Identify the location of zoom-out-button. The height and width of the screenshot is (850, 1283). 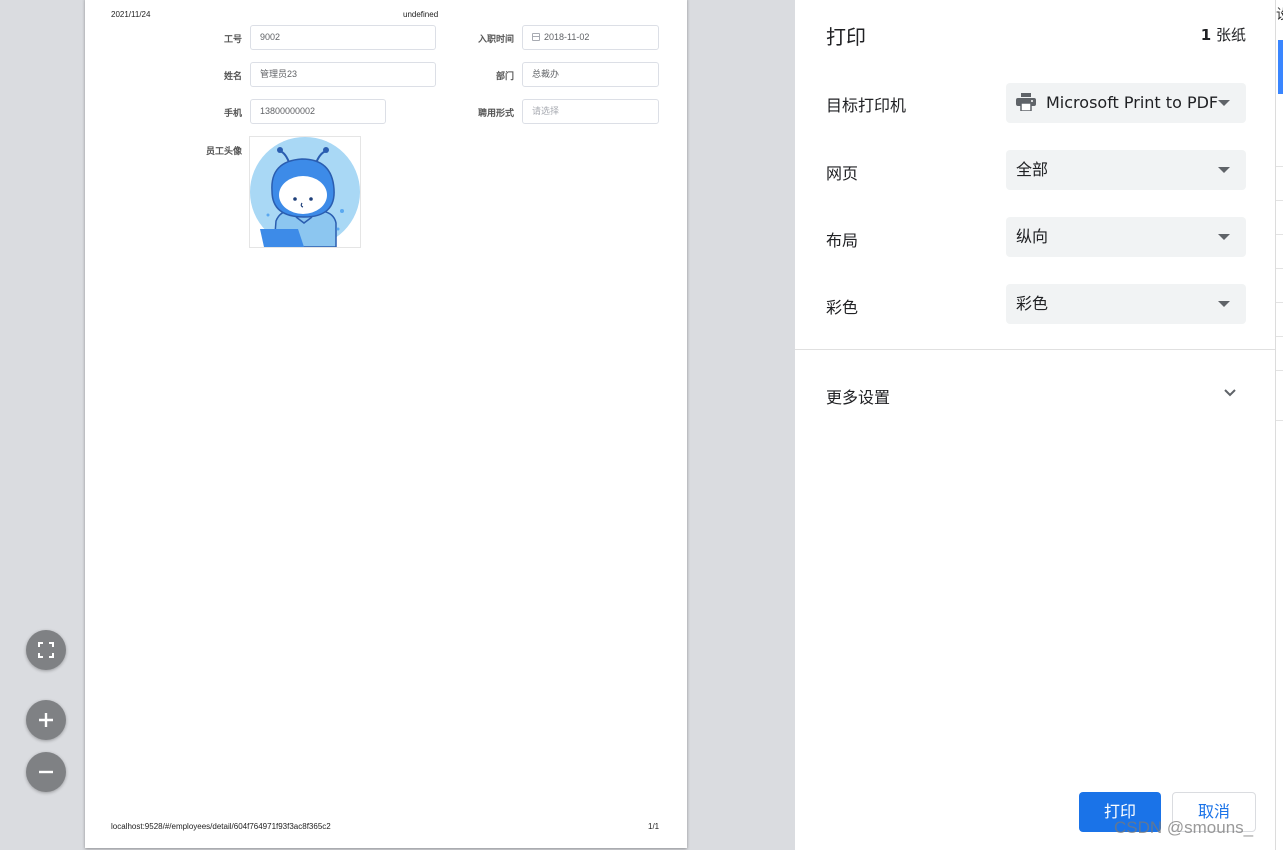
(46, 772).